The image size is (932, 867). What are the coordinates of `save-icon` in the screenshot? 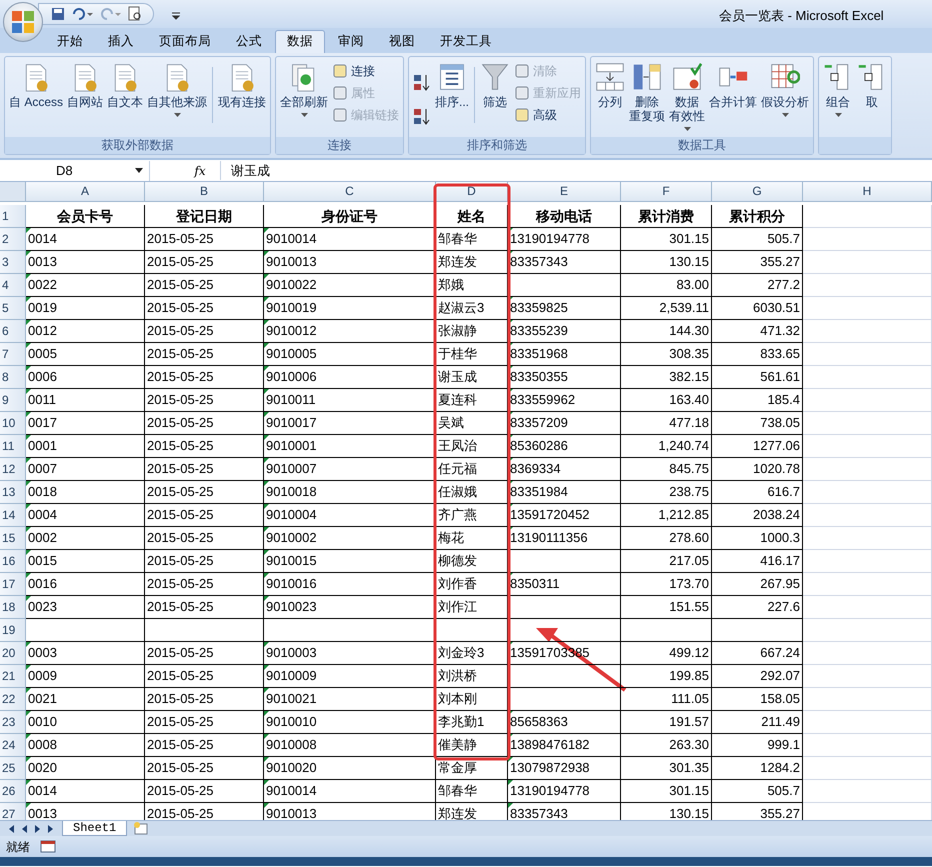 It's located at (58, 14).